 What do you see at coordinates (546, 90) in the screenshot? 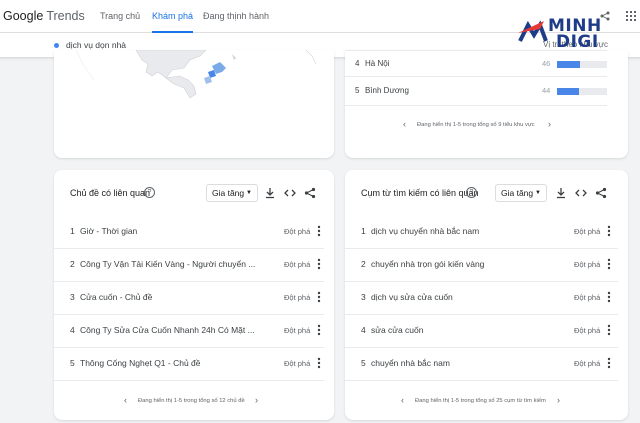
I see `region-value: 44` at bounding box center [546, 90].